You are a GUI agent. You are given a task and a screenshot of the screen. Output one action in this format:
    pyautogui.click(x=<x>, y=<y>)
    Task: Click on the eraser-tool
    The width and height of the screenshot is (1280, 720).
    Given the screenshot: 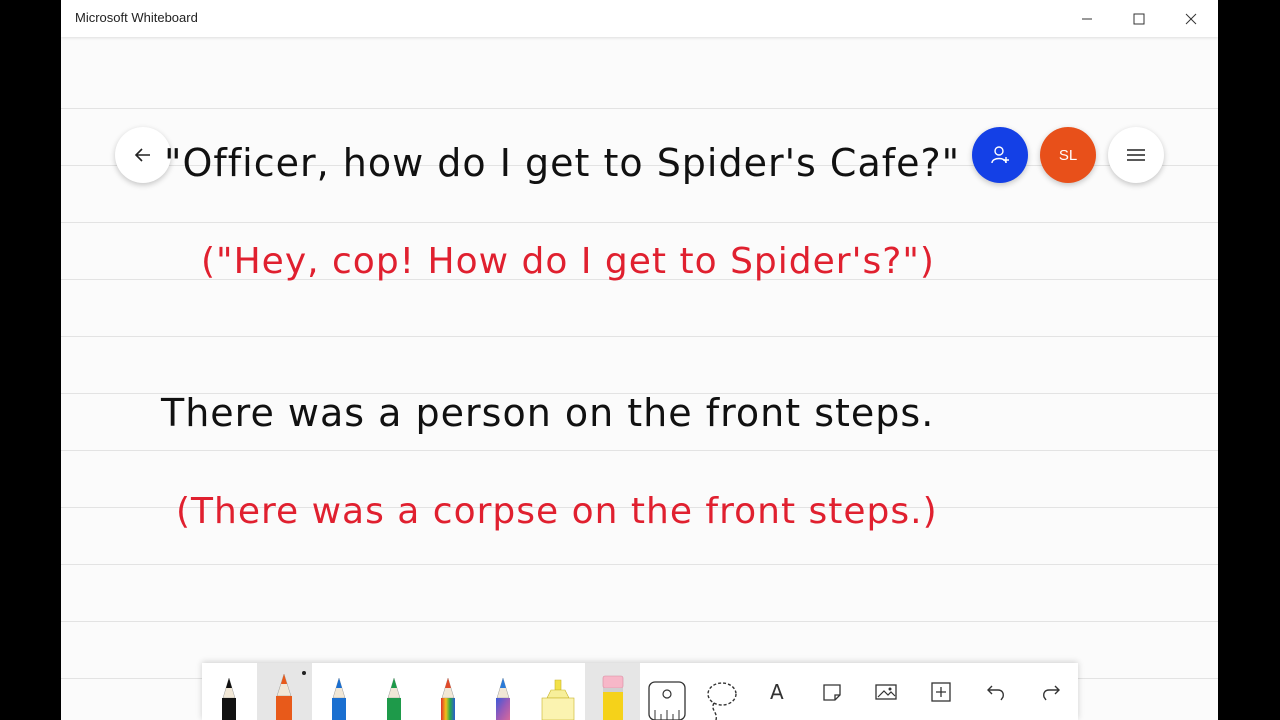 What is the action you would take?
    pyautogui.click(x=612, y=691)
    